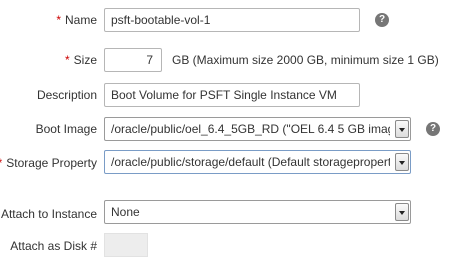  I want to click on size-label: * Size, so click(81, 60).